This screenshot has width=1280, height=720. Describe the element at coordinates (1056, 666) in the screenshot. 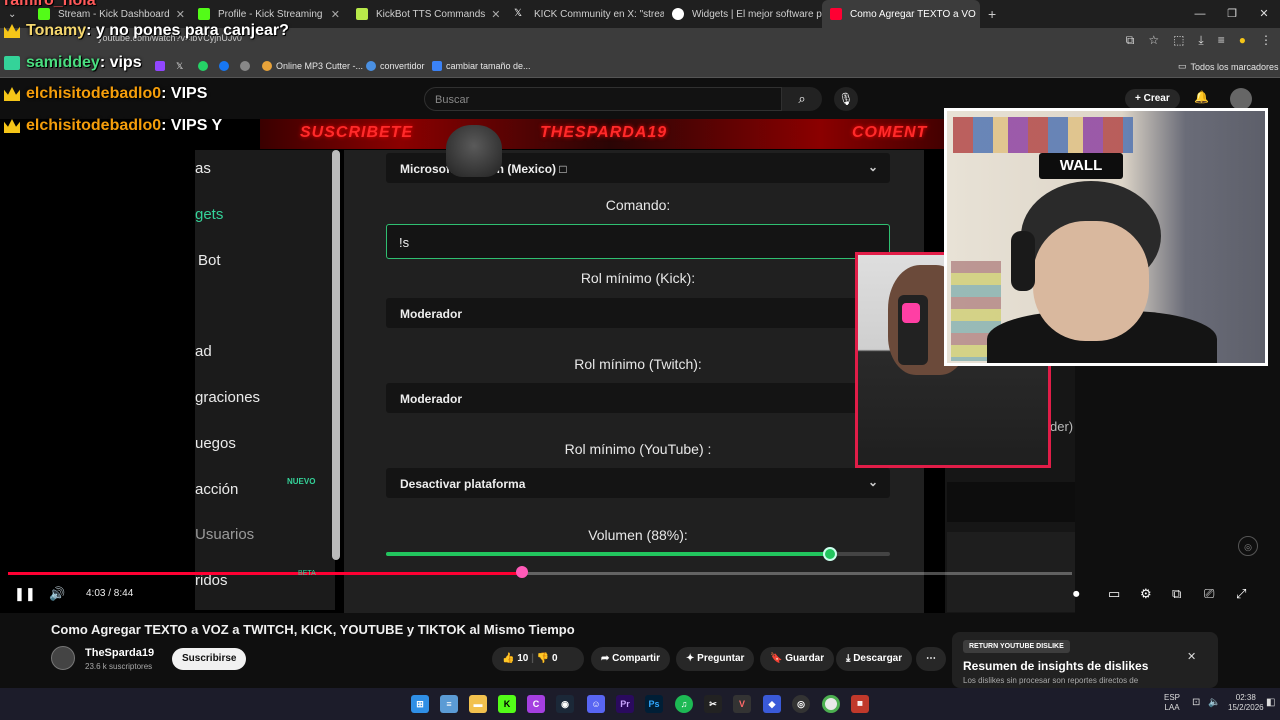

I see `ryd-title: Resumen de insights de dislikes` at that location.